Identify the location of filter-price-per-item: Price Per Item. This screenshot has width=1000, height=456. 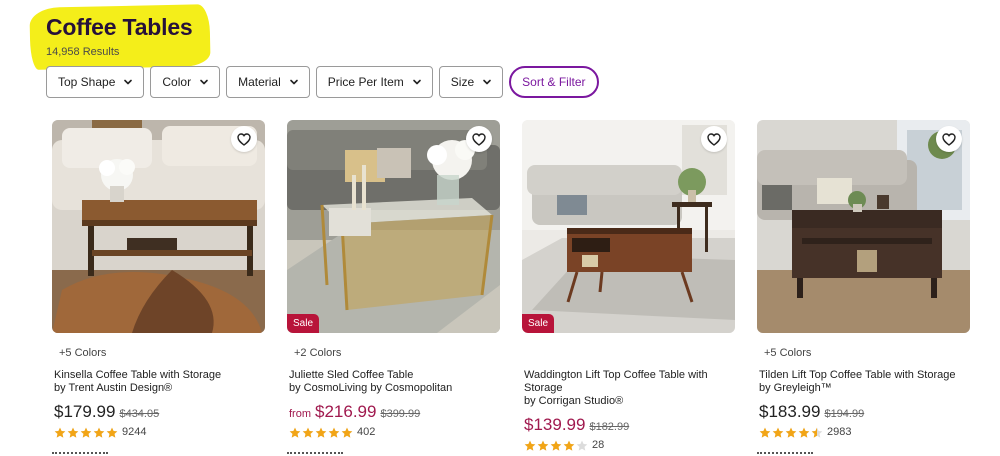
(374, 82).